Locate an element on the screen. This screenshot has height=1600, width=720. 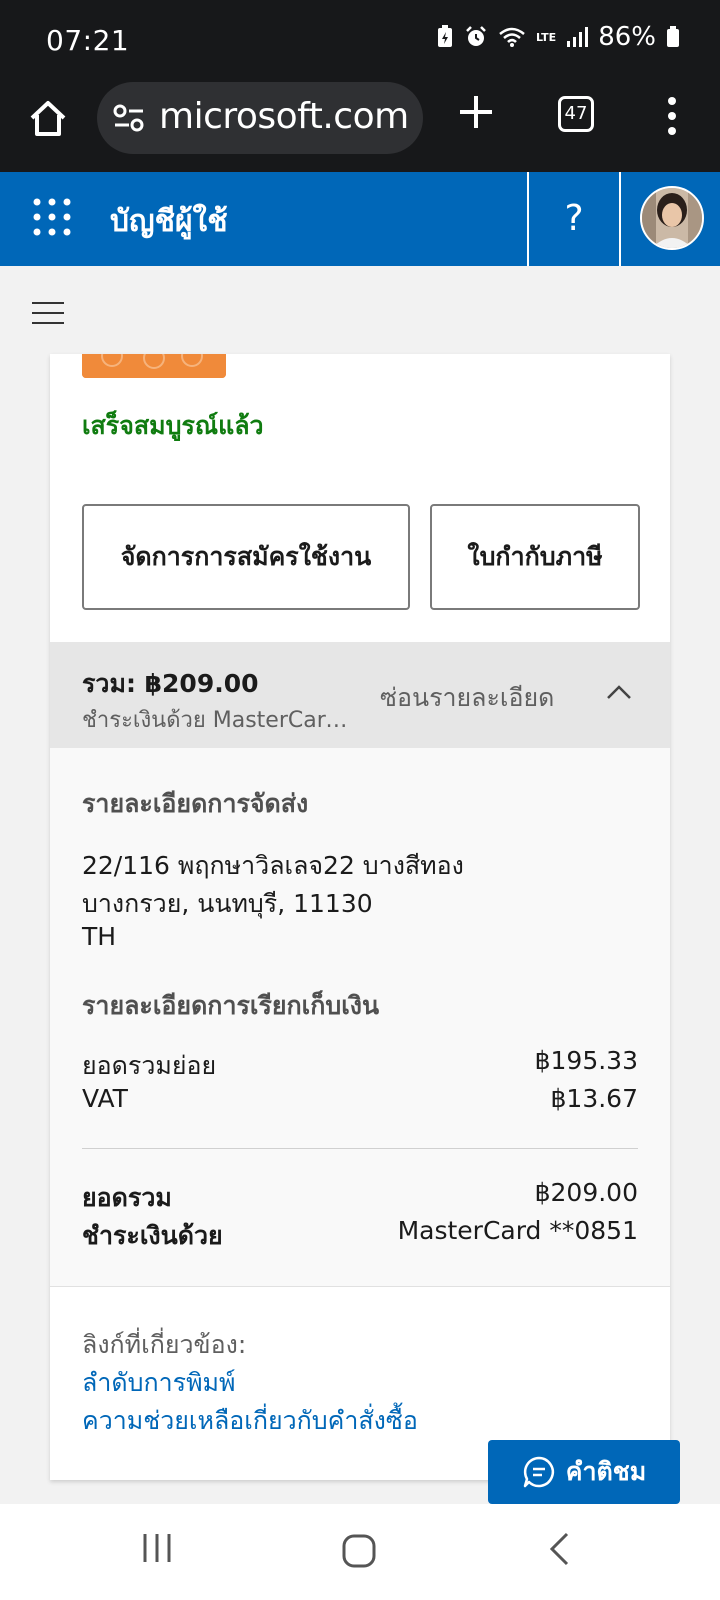
vat-value: ฿13.67 is located at coordinates (594, 1098).